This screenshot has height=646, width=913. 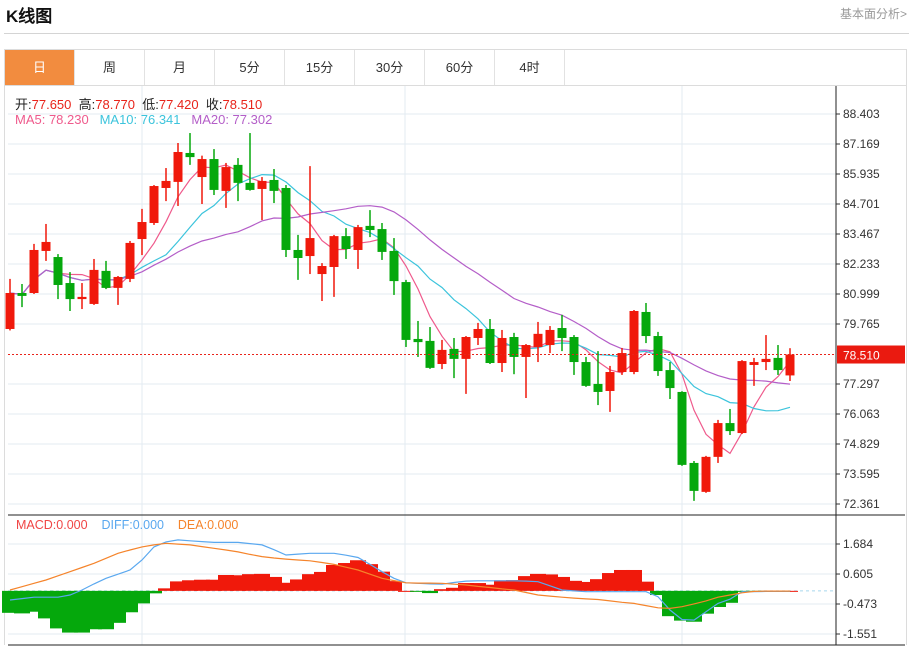 I want to click on high-label: 高:, so click(x=87, y=104).